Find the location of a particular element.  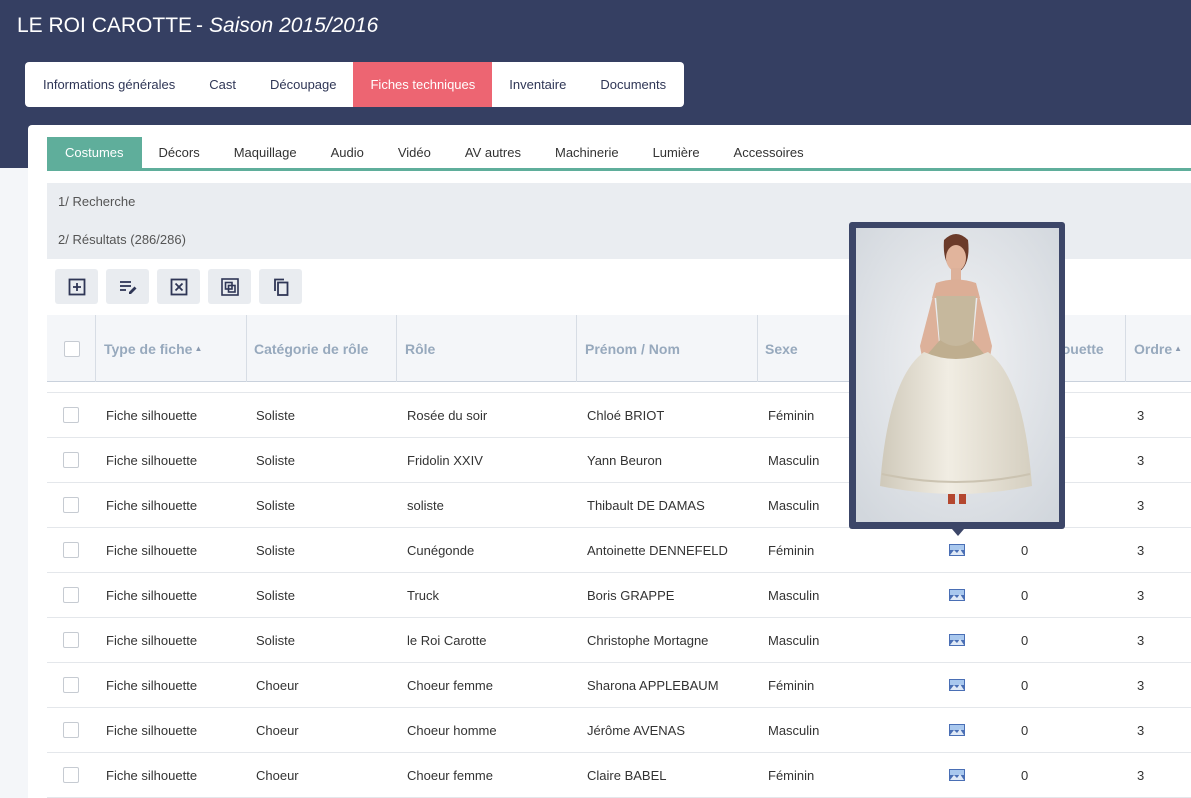

cell-role: Rosée du soir is located at coordinates (447, 415).